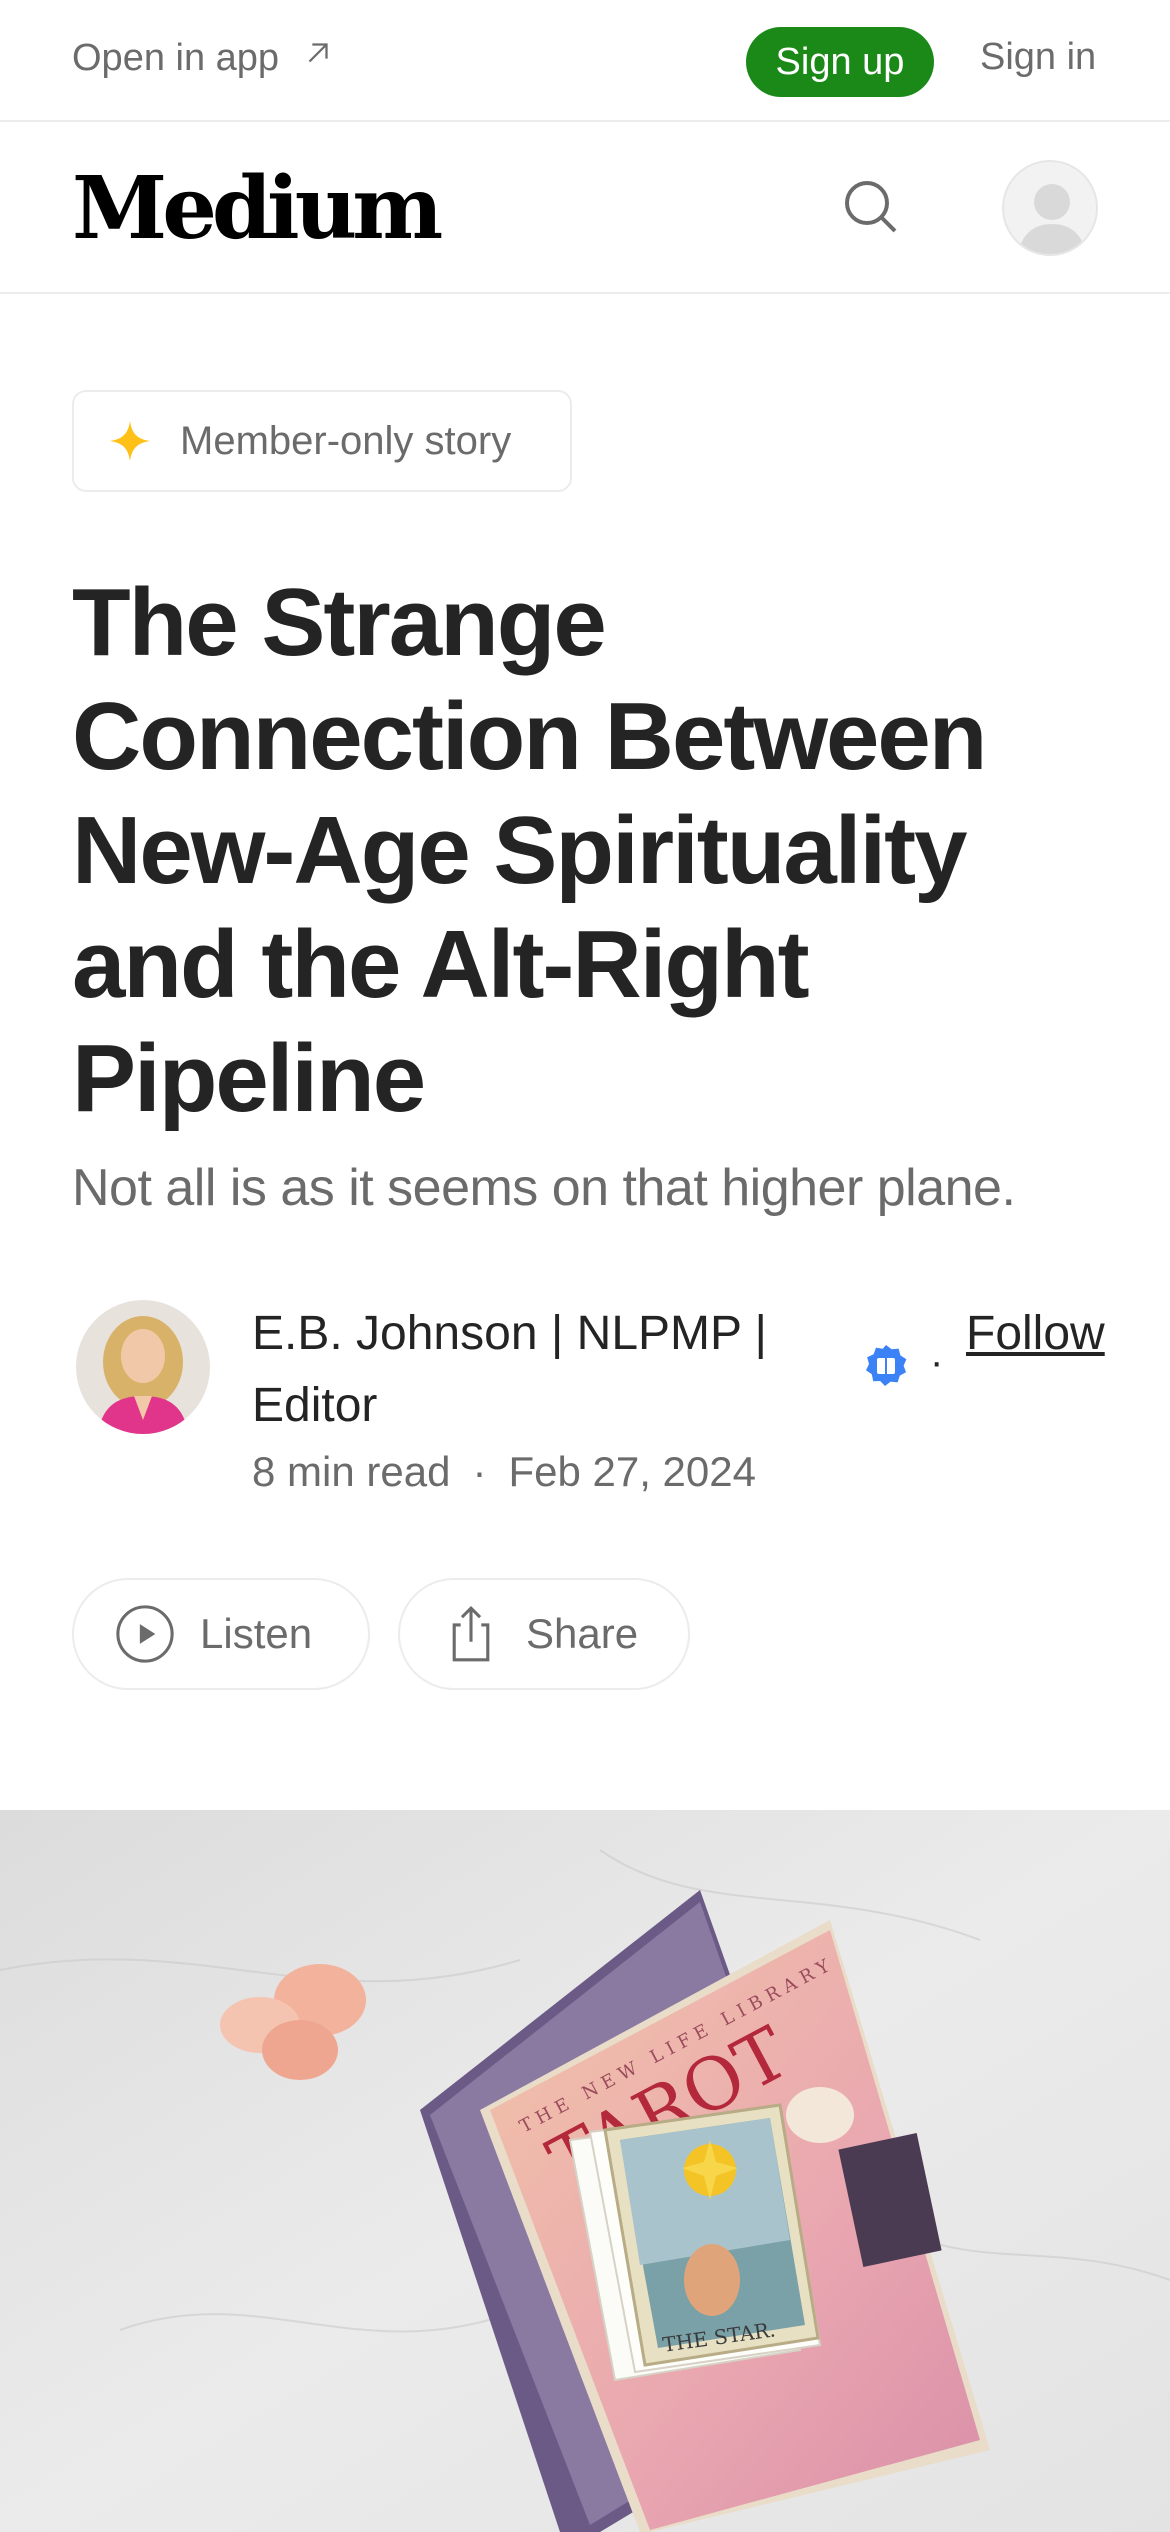 The height and width of the screenshot is (2532, 1170). I want to click on member-only-badge: Member-only story, so click(322, 441).